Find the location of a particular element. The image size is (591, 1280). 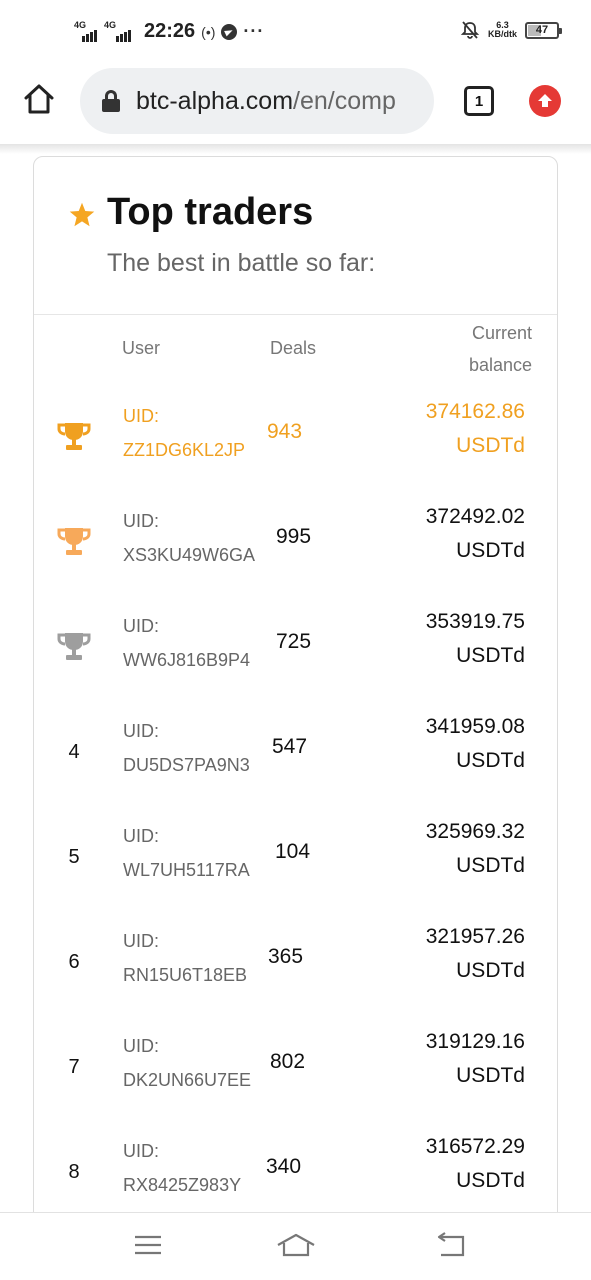

browser-toolbar: btc-alpha.com/en/comp 1 is located at coordinates (295, 104).